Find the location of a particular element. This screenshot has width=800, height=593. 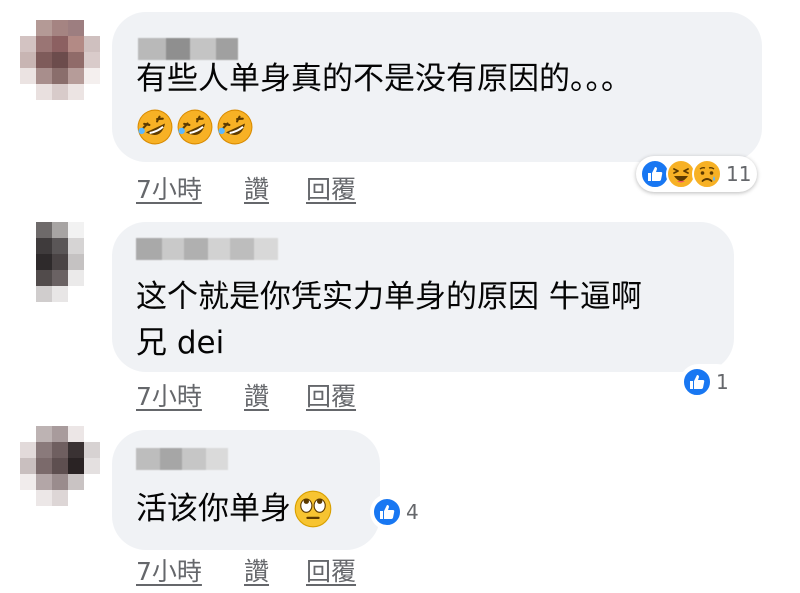

commenter-name-redacted is located at coordinates (182, 459).